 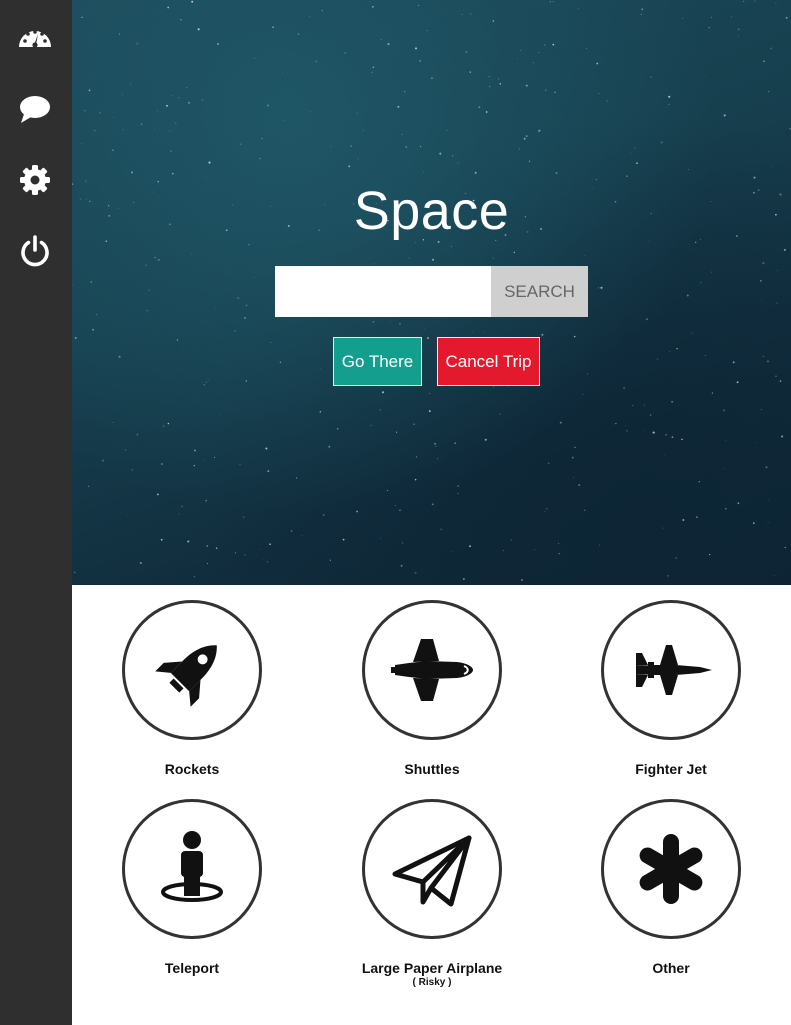 What do you see at coordinates (432, 688) in the screenshot?
I see `option-shuttles: Shuttles` at bounding box center [432, 688].